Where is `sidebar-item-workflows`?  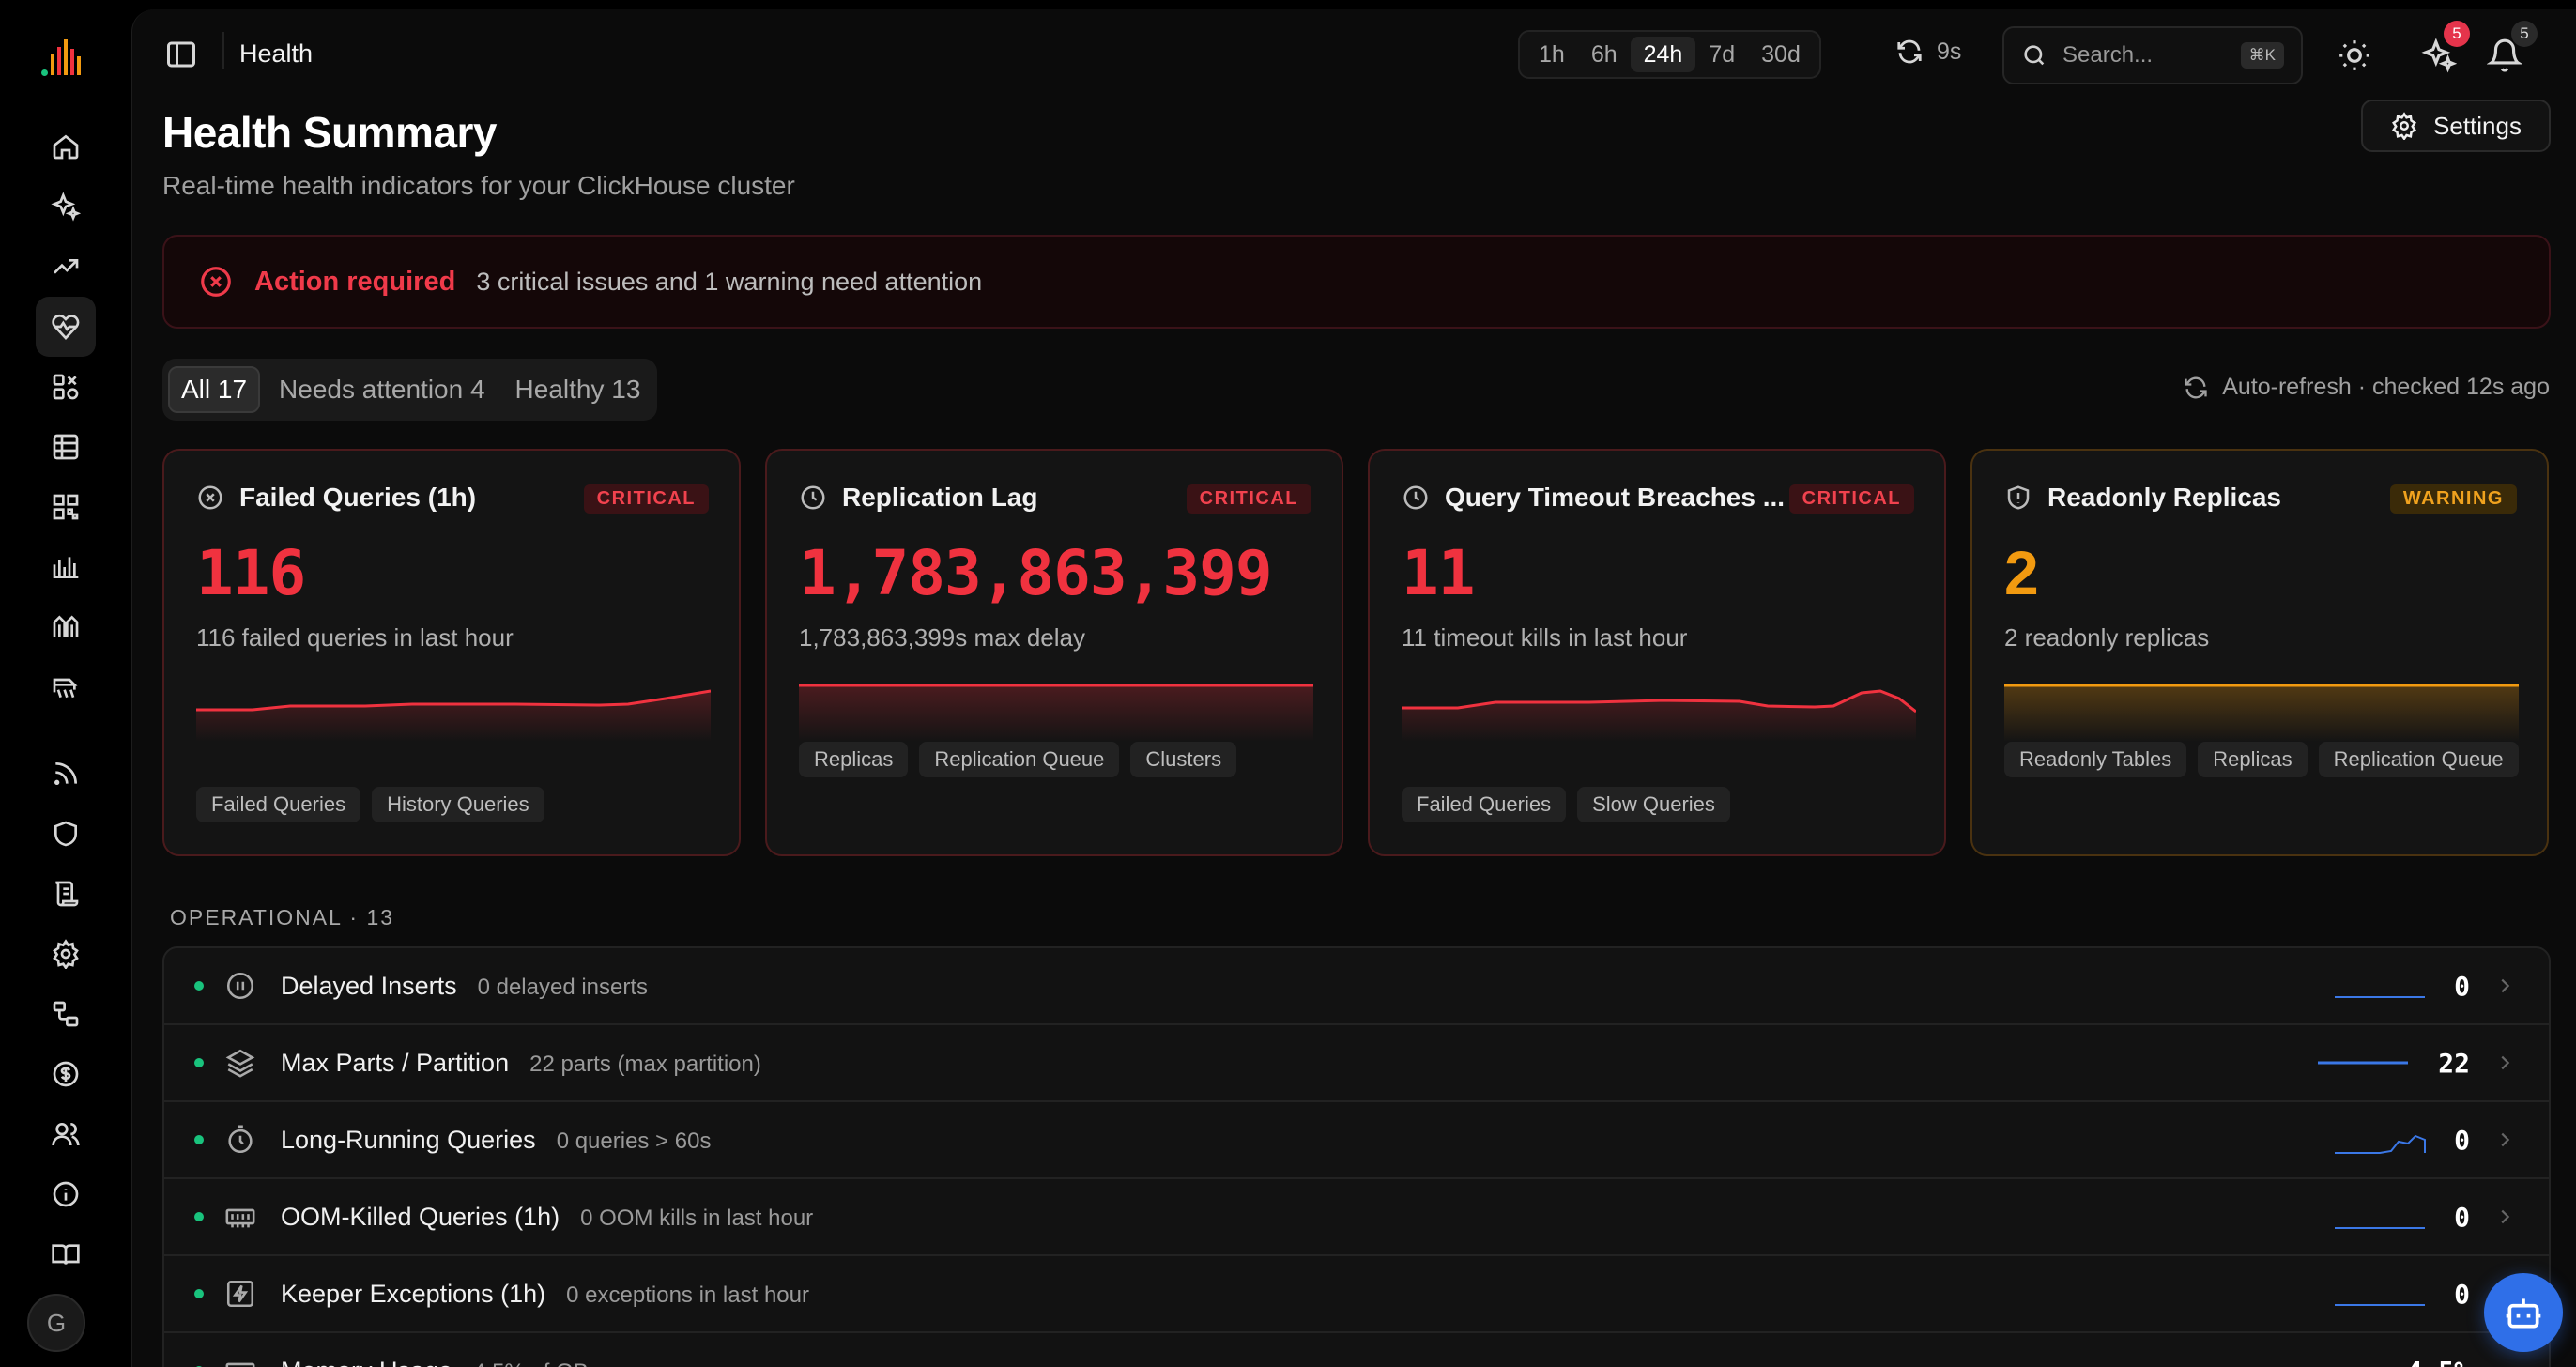
sidebar-item-workflows is located at coordinates (66, 1014).